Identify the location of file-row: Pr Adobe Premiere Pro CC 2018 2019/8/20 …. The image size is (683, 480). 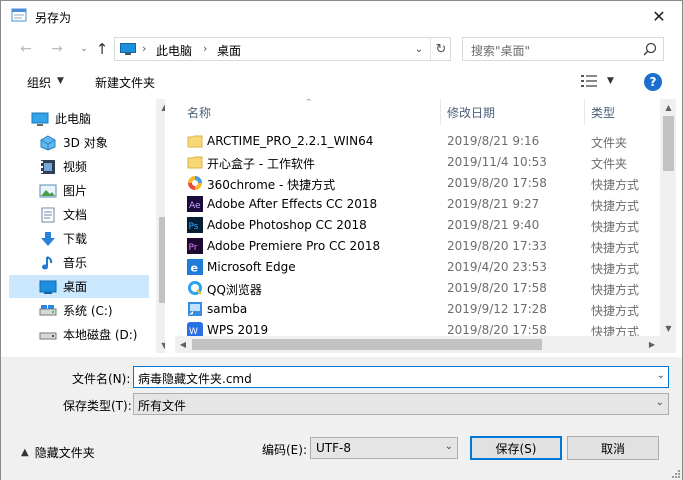
(417, 246).